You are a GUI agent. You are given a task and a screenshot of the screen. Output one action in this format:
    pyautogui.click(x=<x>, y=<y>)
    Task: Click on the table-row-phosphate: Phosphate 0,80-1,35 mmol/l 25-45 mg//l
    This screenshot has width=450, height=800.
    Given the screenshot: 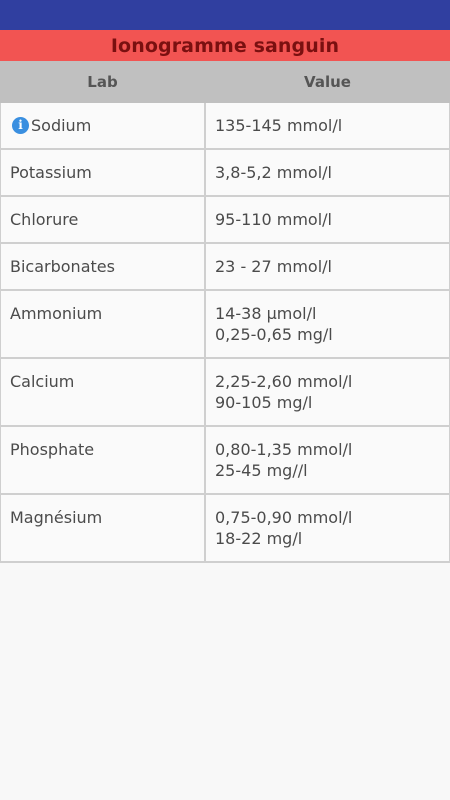 What is the action you would take?
    pyautogui.click(x=225, y=461)
    